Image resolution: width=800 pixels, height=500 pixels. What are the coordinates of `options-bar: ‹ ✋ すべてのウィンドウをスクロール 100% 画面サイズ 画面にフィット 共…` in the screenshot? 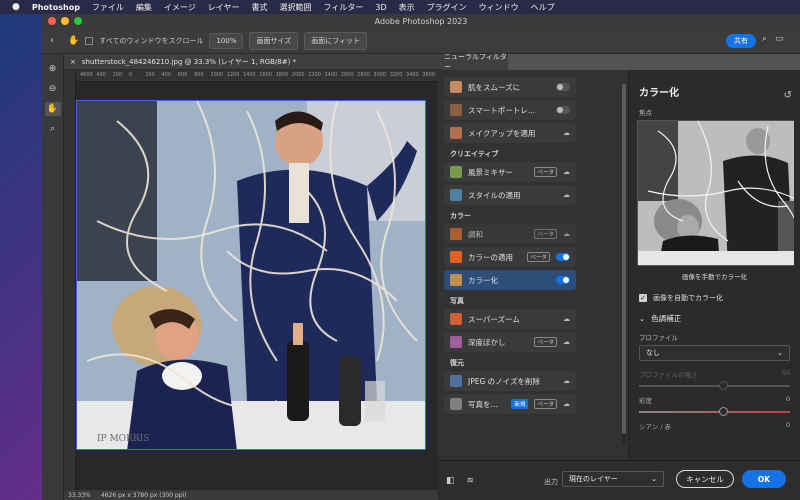 It's located at (421, 41).